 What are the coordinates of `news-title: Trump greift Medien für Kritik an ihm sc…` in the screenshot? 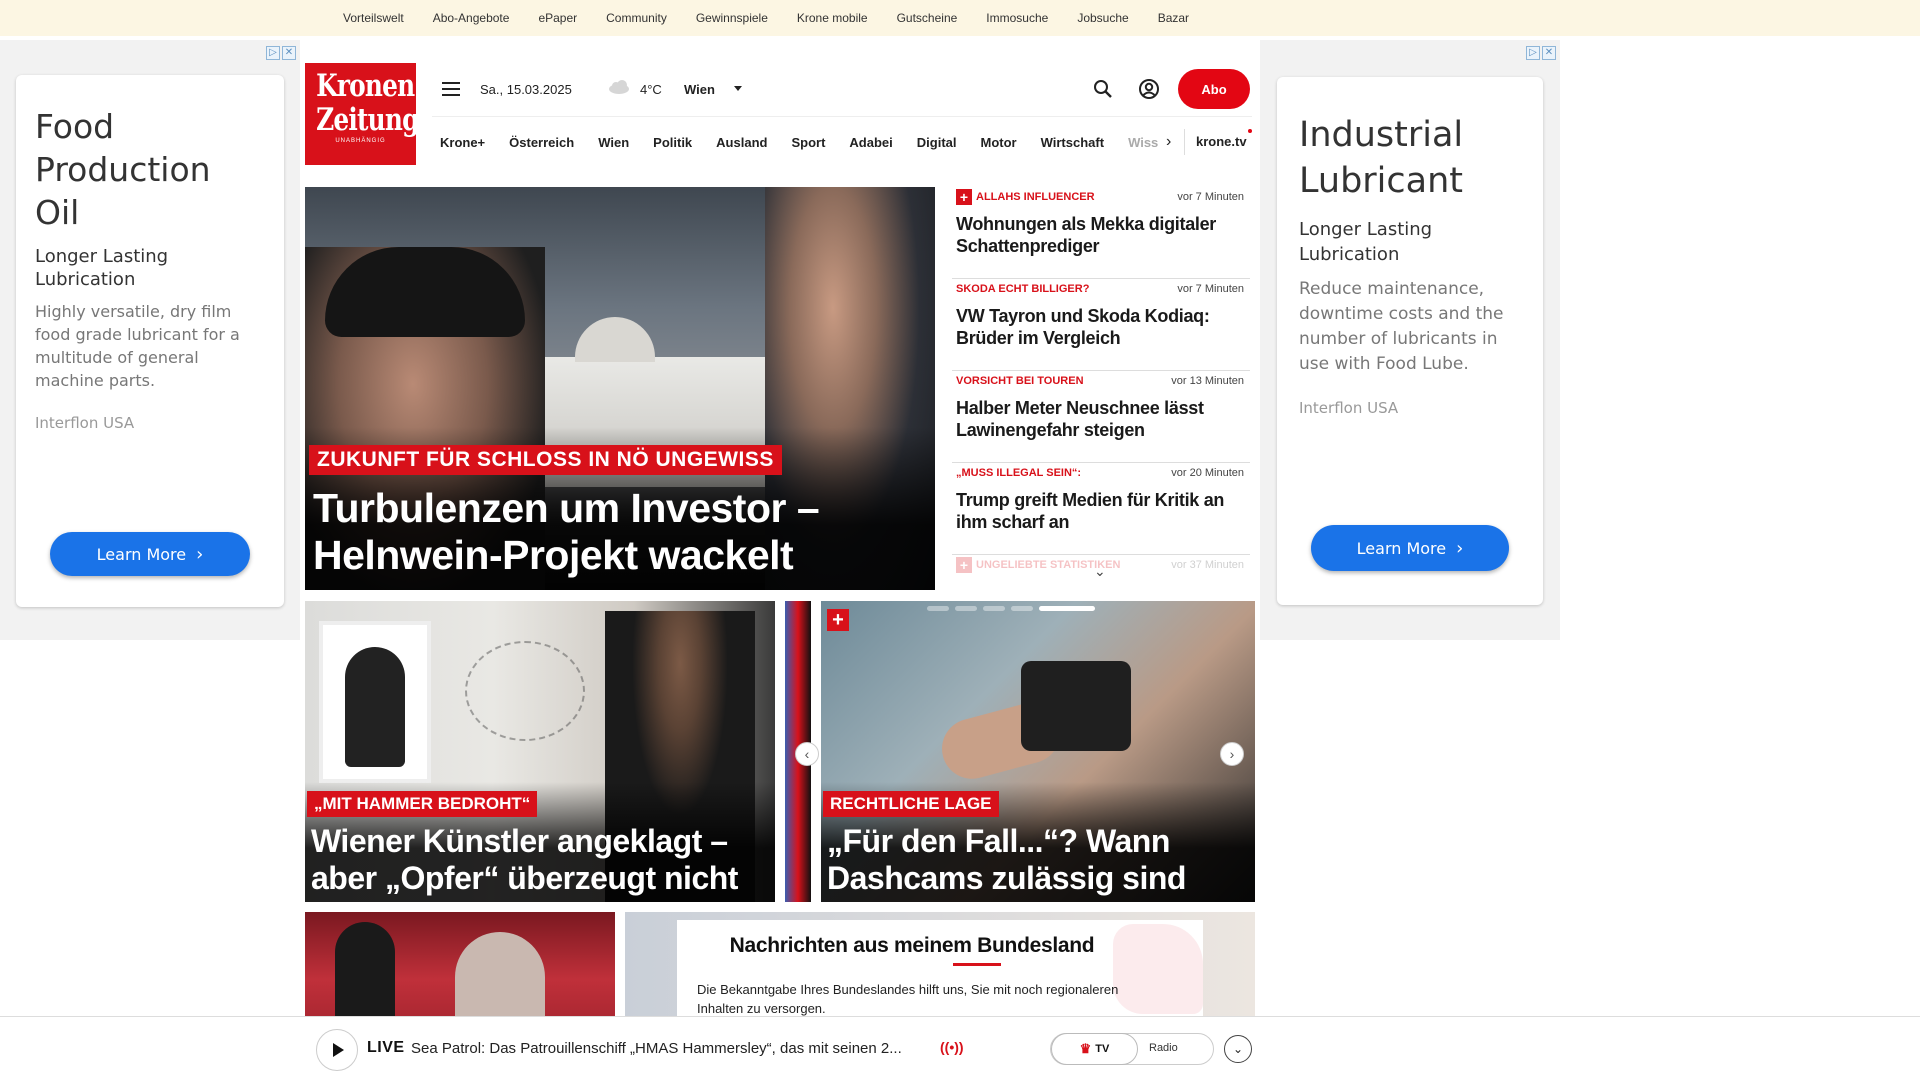 It's located at (1103, 511).